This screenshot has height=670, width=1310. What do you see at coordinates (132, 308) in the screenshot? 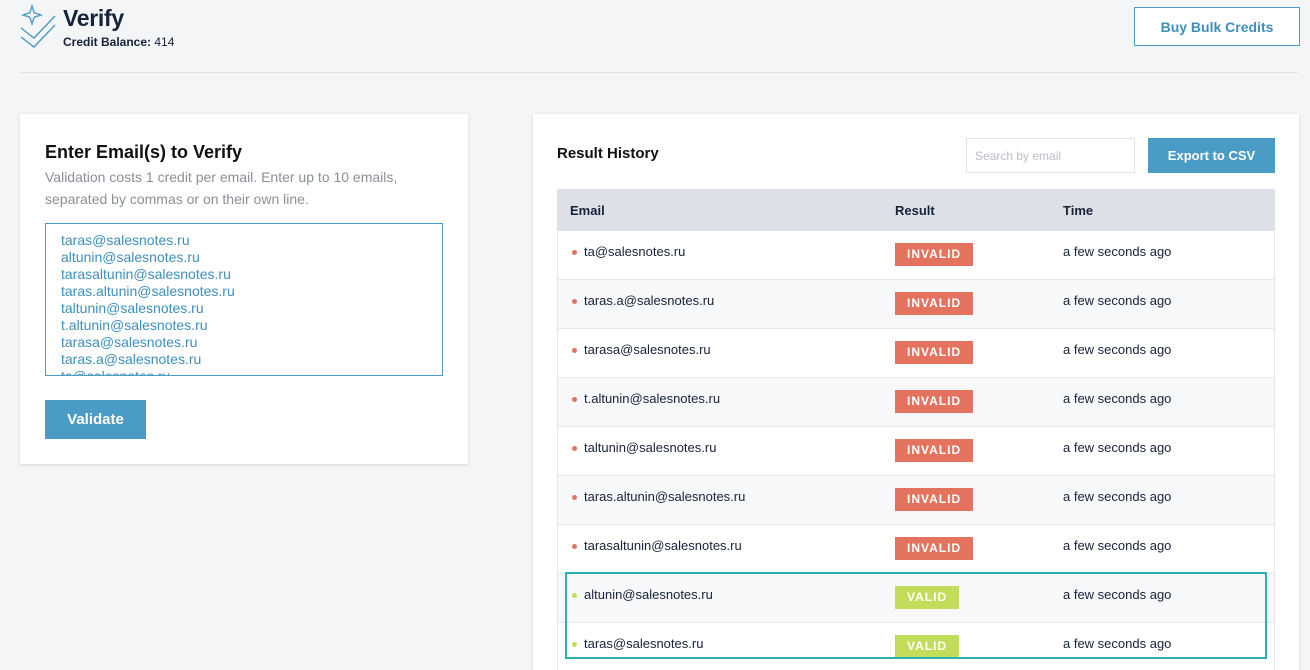
I see `email-entry-line: taltunin@salesnotes.ru` at bounding box center [132, 308].